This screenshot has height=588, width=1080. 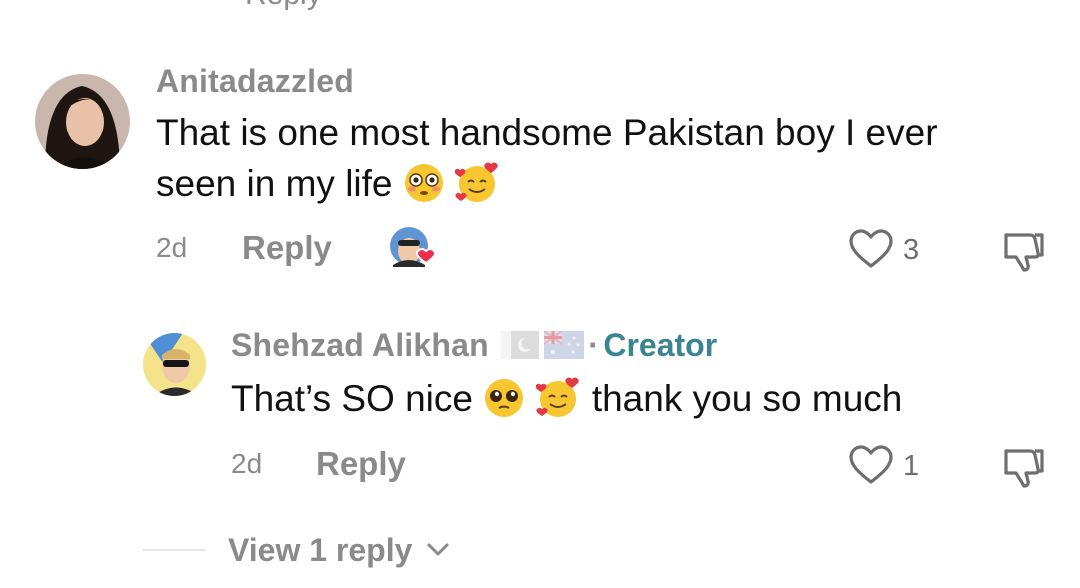 I want to click on reply-header: Shehzad Alikhan · Creator, so click(x=474, y=345).